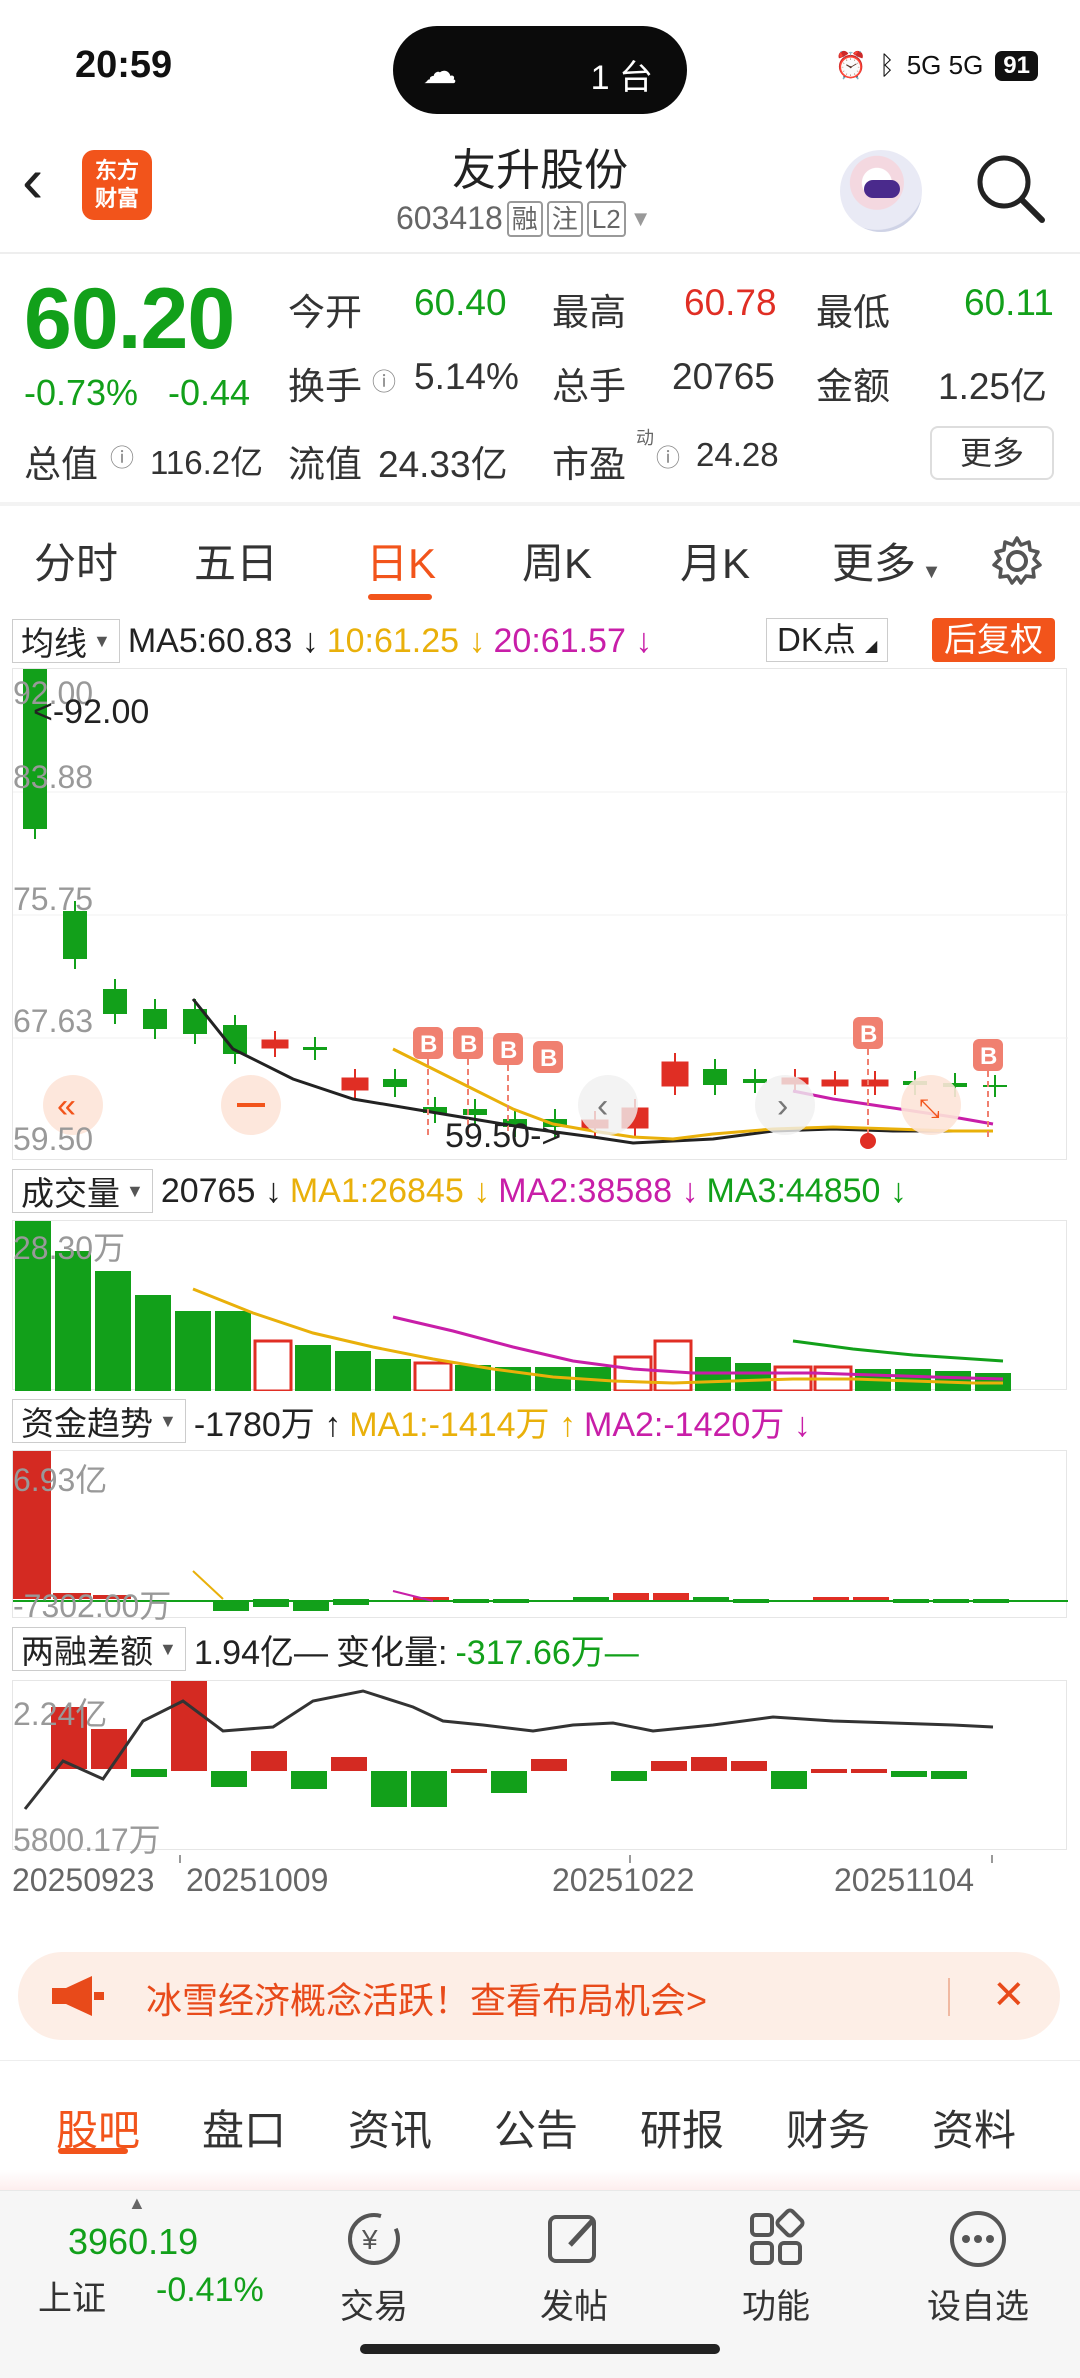 This screenshot has height=2378, width=1080. I want to click on tab-announcements: 公告, so click(536, 2127).